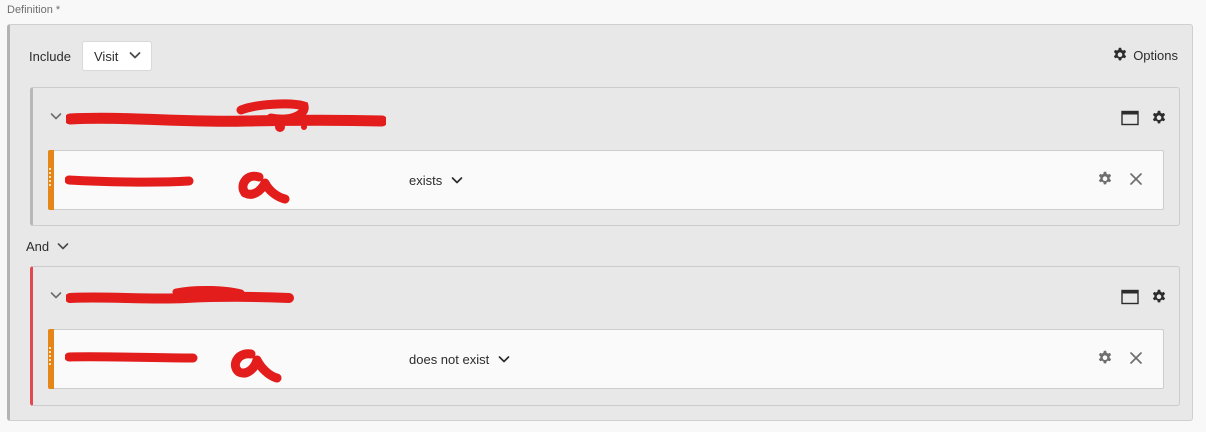  I want to click on scope-dropdown: Visit, so click(117, 56).